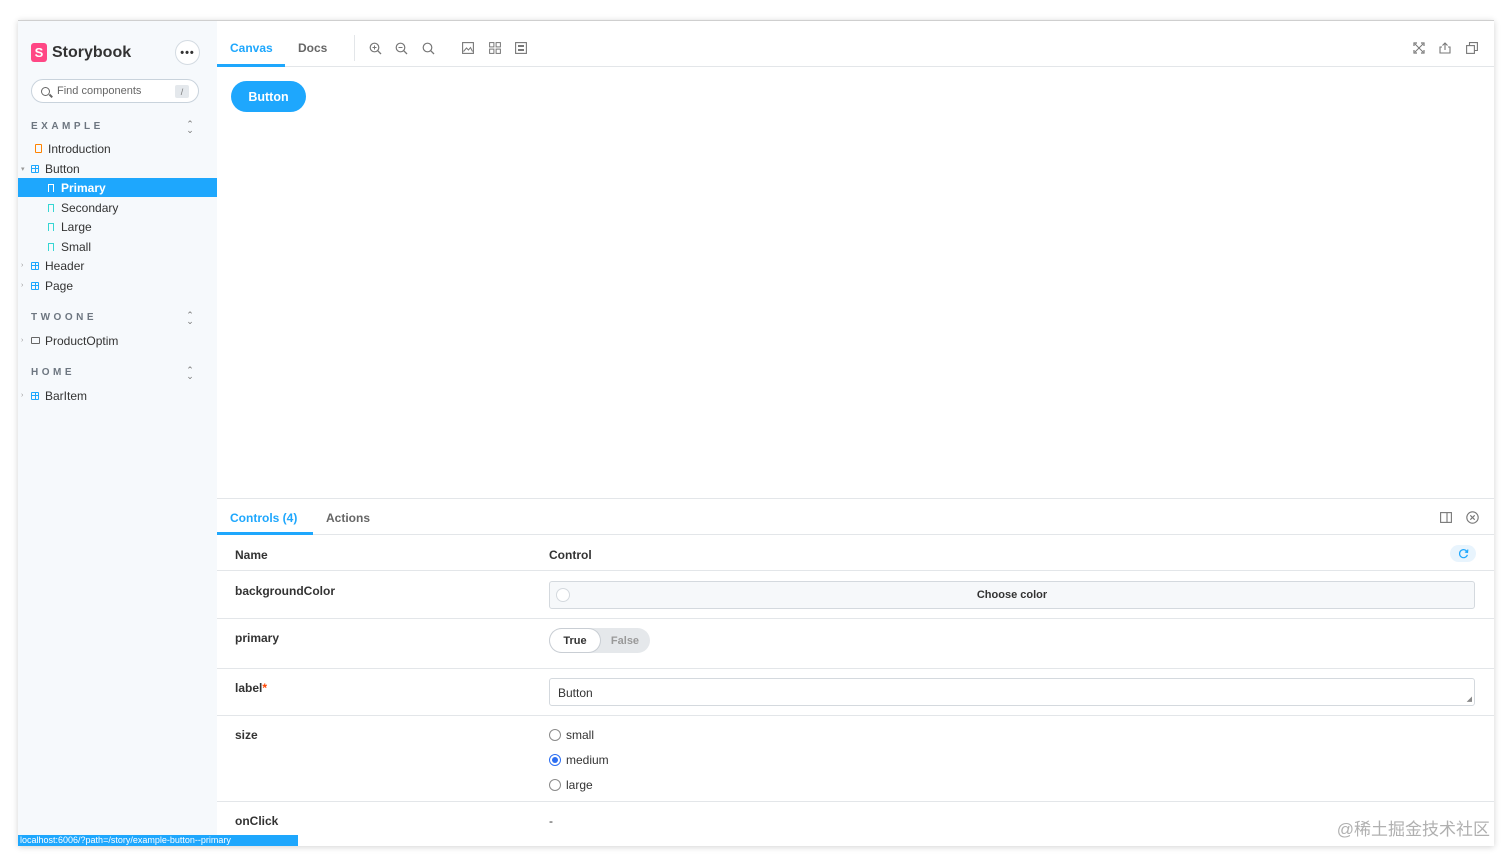 Image resolution: width=1512 pixels, height=862 pixels. I want to click on toolbar: Canvas Docs, so click(855, 44).